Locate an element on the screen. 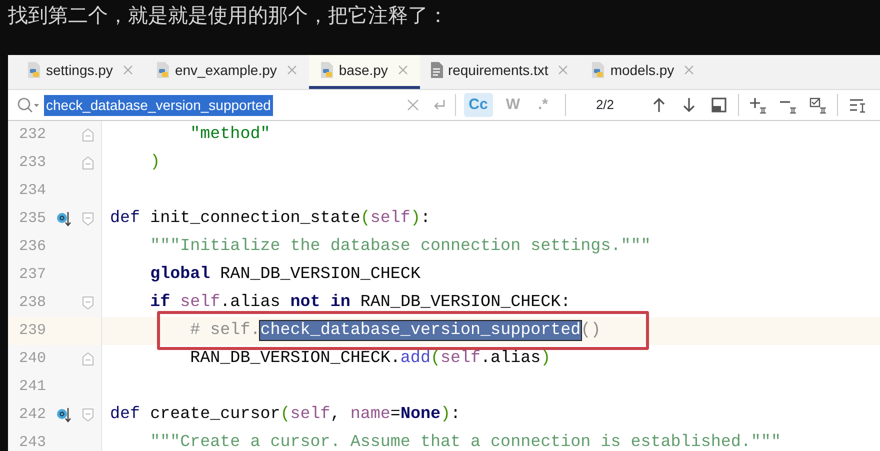 This screenshot has height=451, width=880. line-number: 236 is located at coordinates (32, 246).